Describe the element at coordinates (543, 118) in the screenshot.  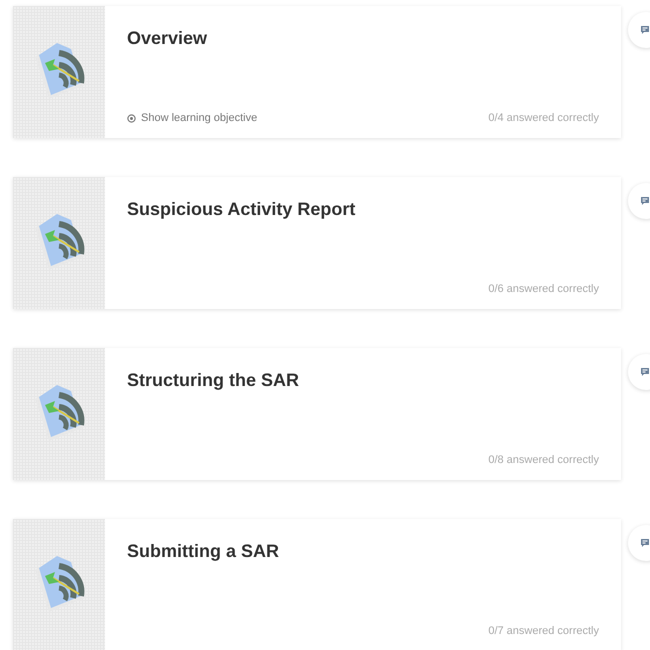
I see `score-text: 0/4 answered correctly` at that location.